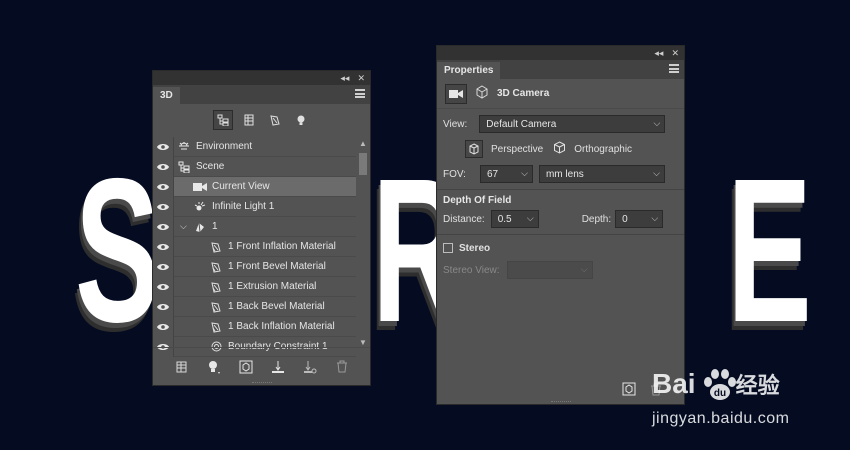  I want to click on scene-row: Current View, so click(254, 186).